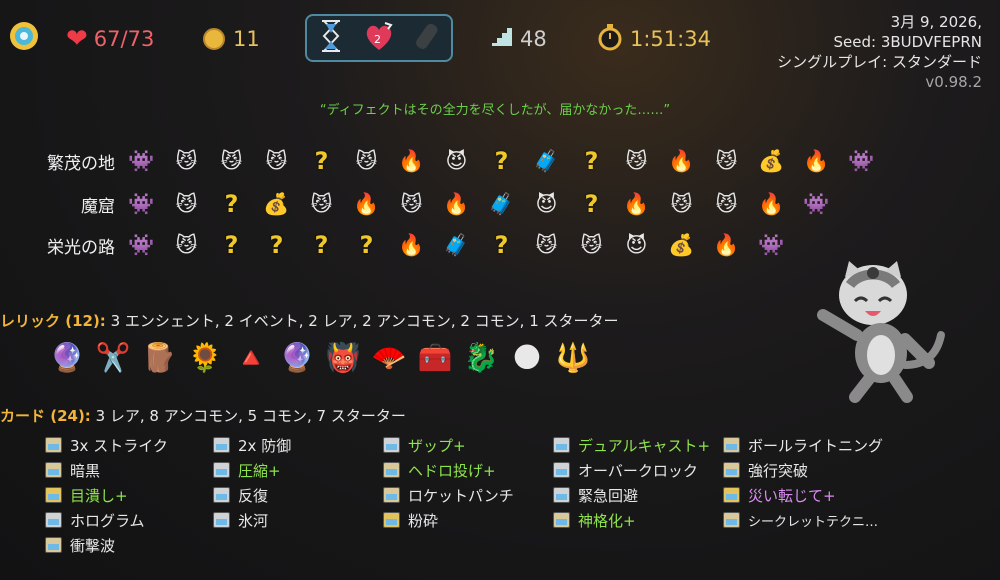 Image resolution: width=1000 pixels, height=580 pixels. Describe the element at coordinates (461, 495) in the screenshot. I see `card-name: ロケットパンチ` at that location.